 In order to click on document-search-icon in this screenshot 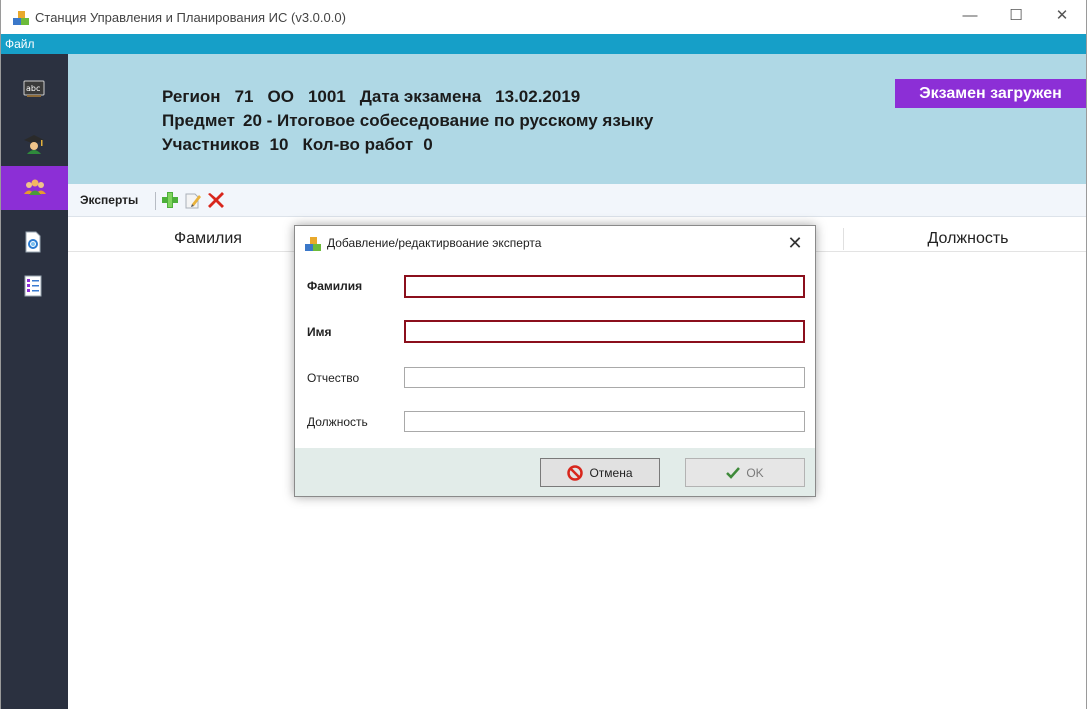, I will do `click(33, 242)`.